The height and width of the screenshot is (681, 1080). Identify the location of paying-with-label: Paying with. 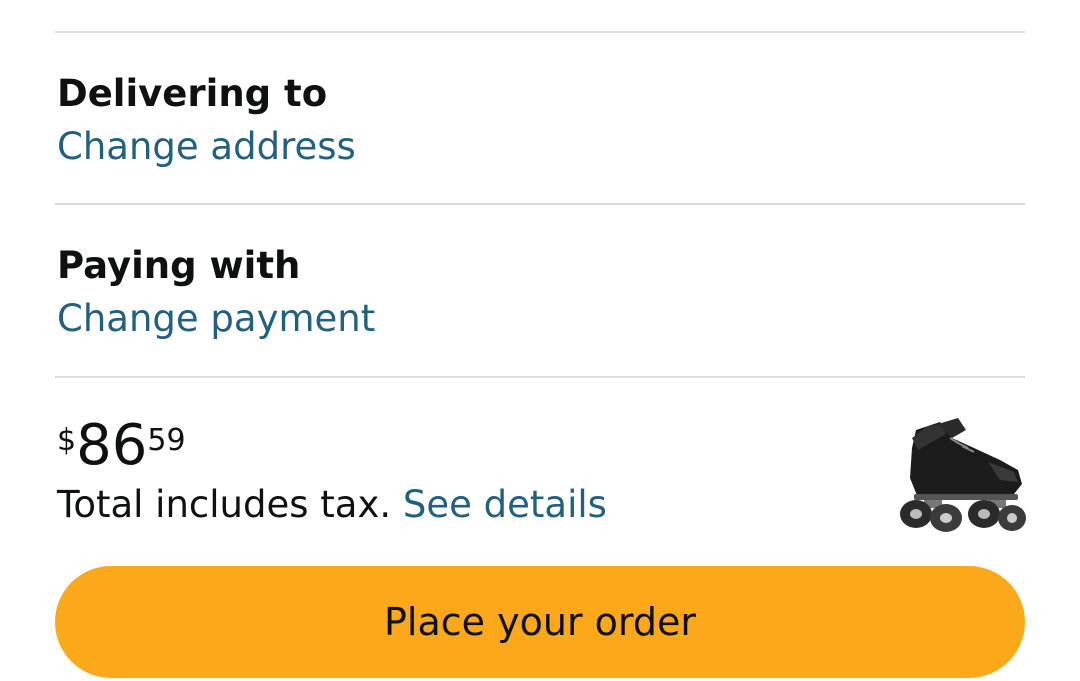
(179, 265).